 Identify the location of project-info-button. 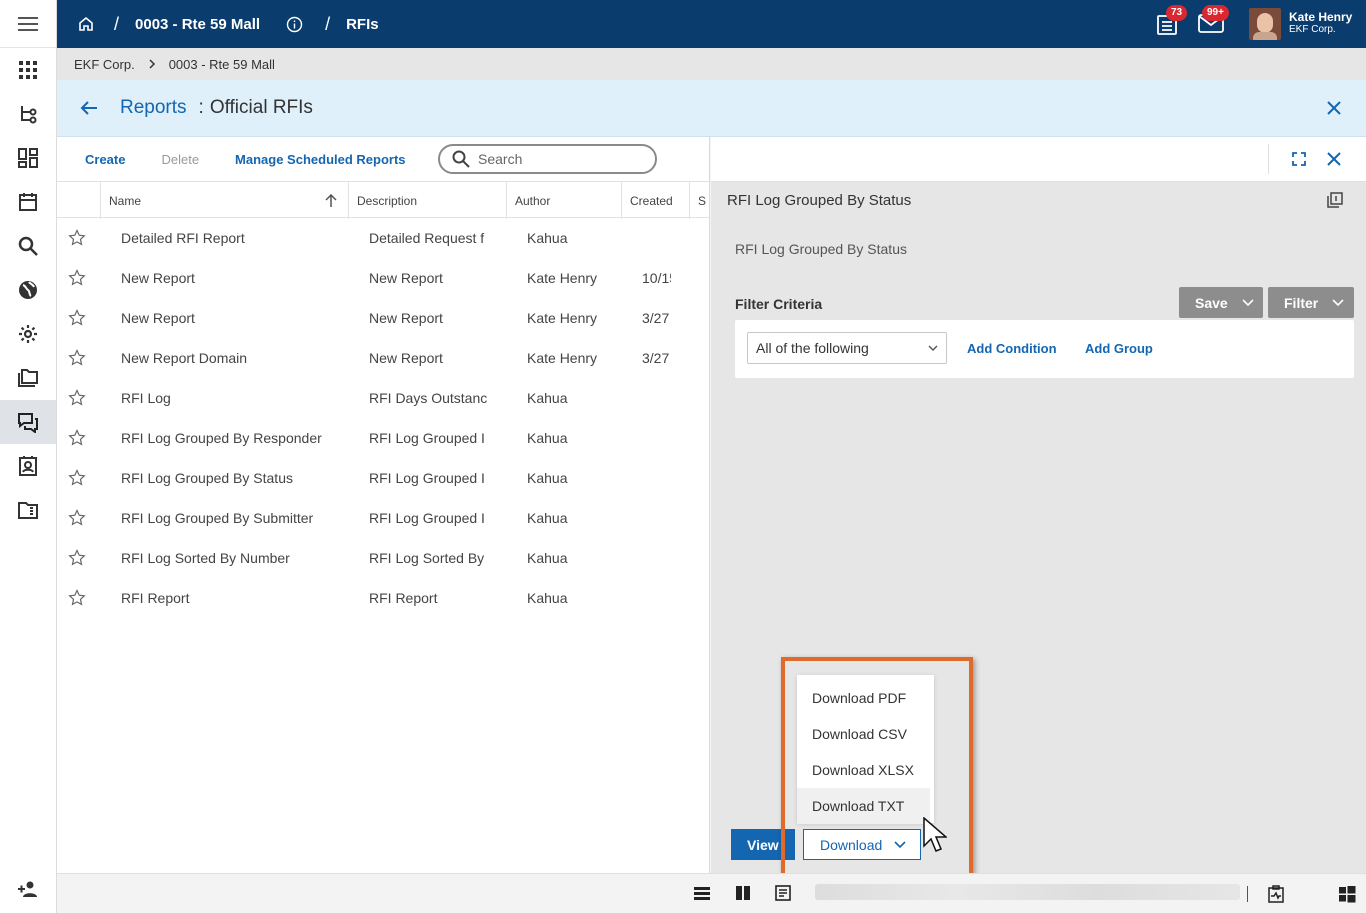
(294, 24).